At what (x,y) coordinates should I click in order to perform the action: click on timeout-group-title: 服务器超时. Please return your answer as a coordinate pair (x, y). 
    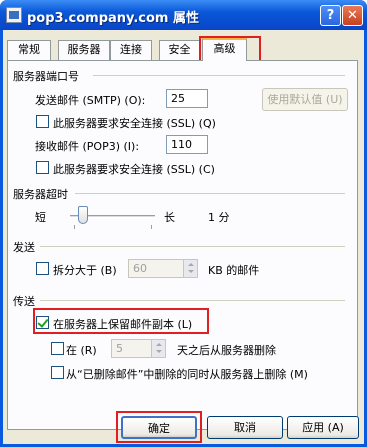
    Looking at the image, I should click on (40, 194).